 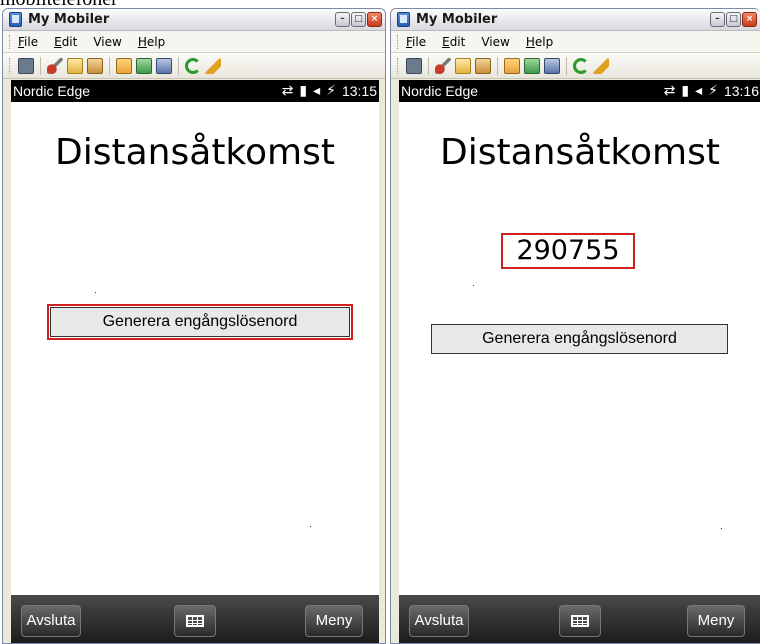 I want to click on clock: 13:15, so click(x=359, y=91).